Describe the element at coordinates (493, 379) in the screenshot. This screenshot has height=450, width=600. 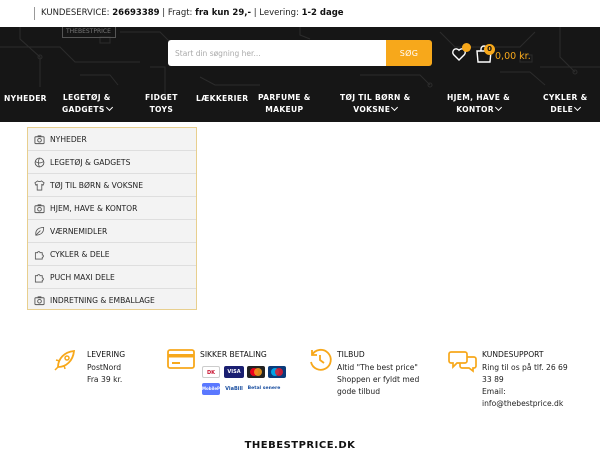
I see `feature-text: 33 89` at that location.